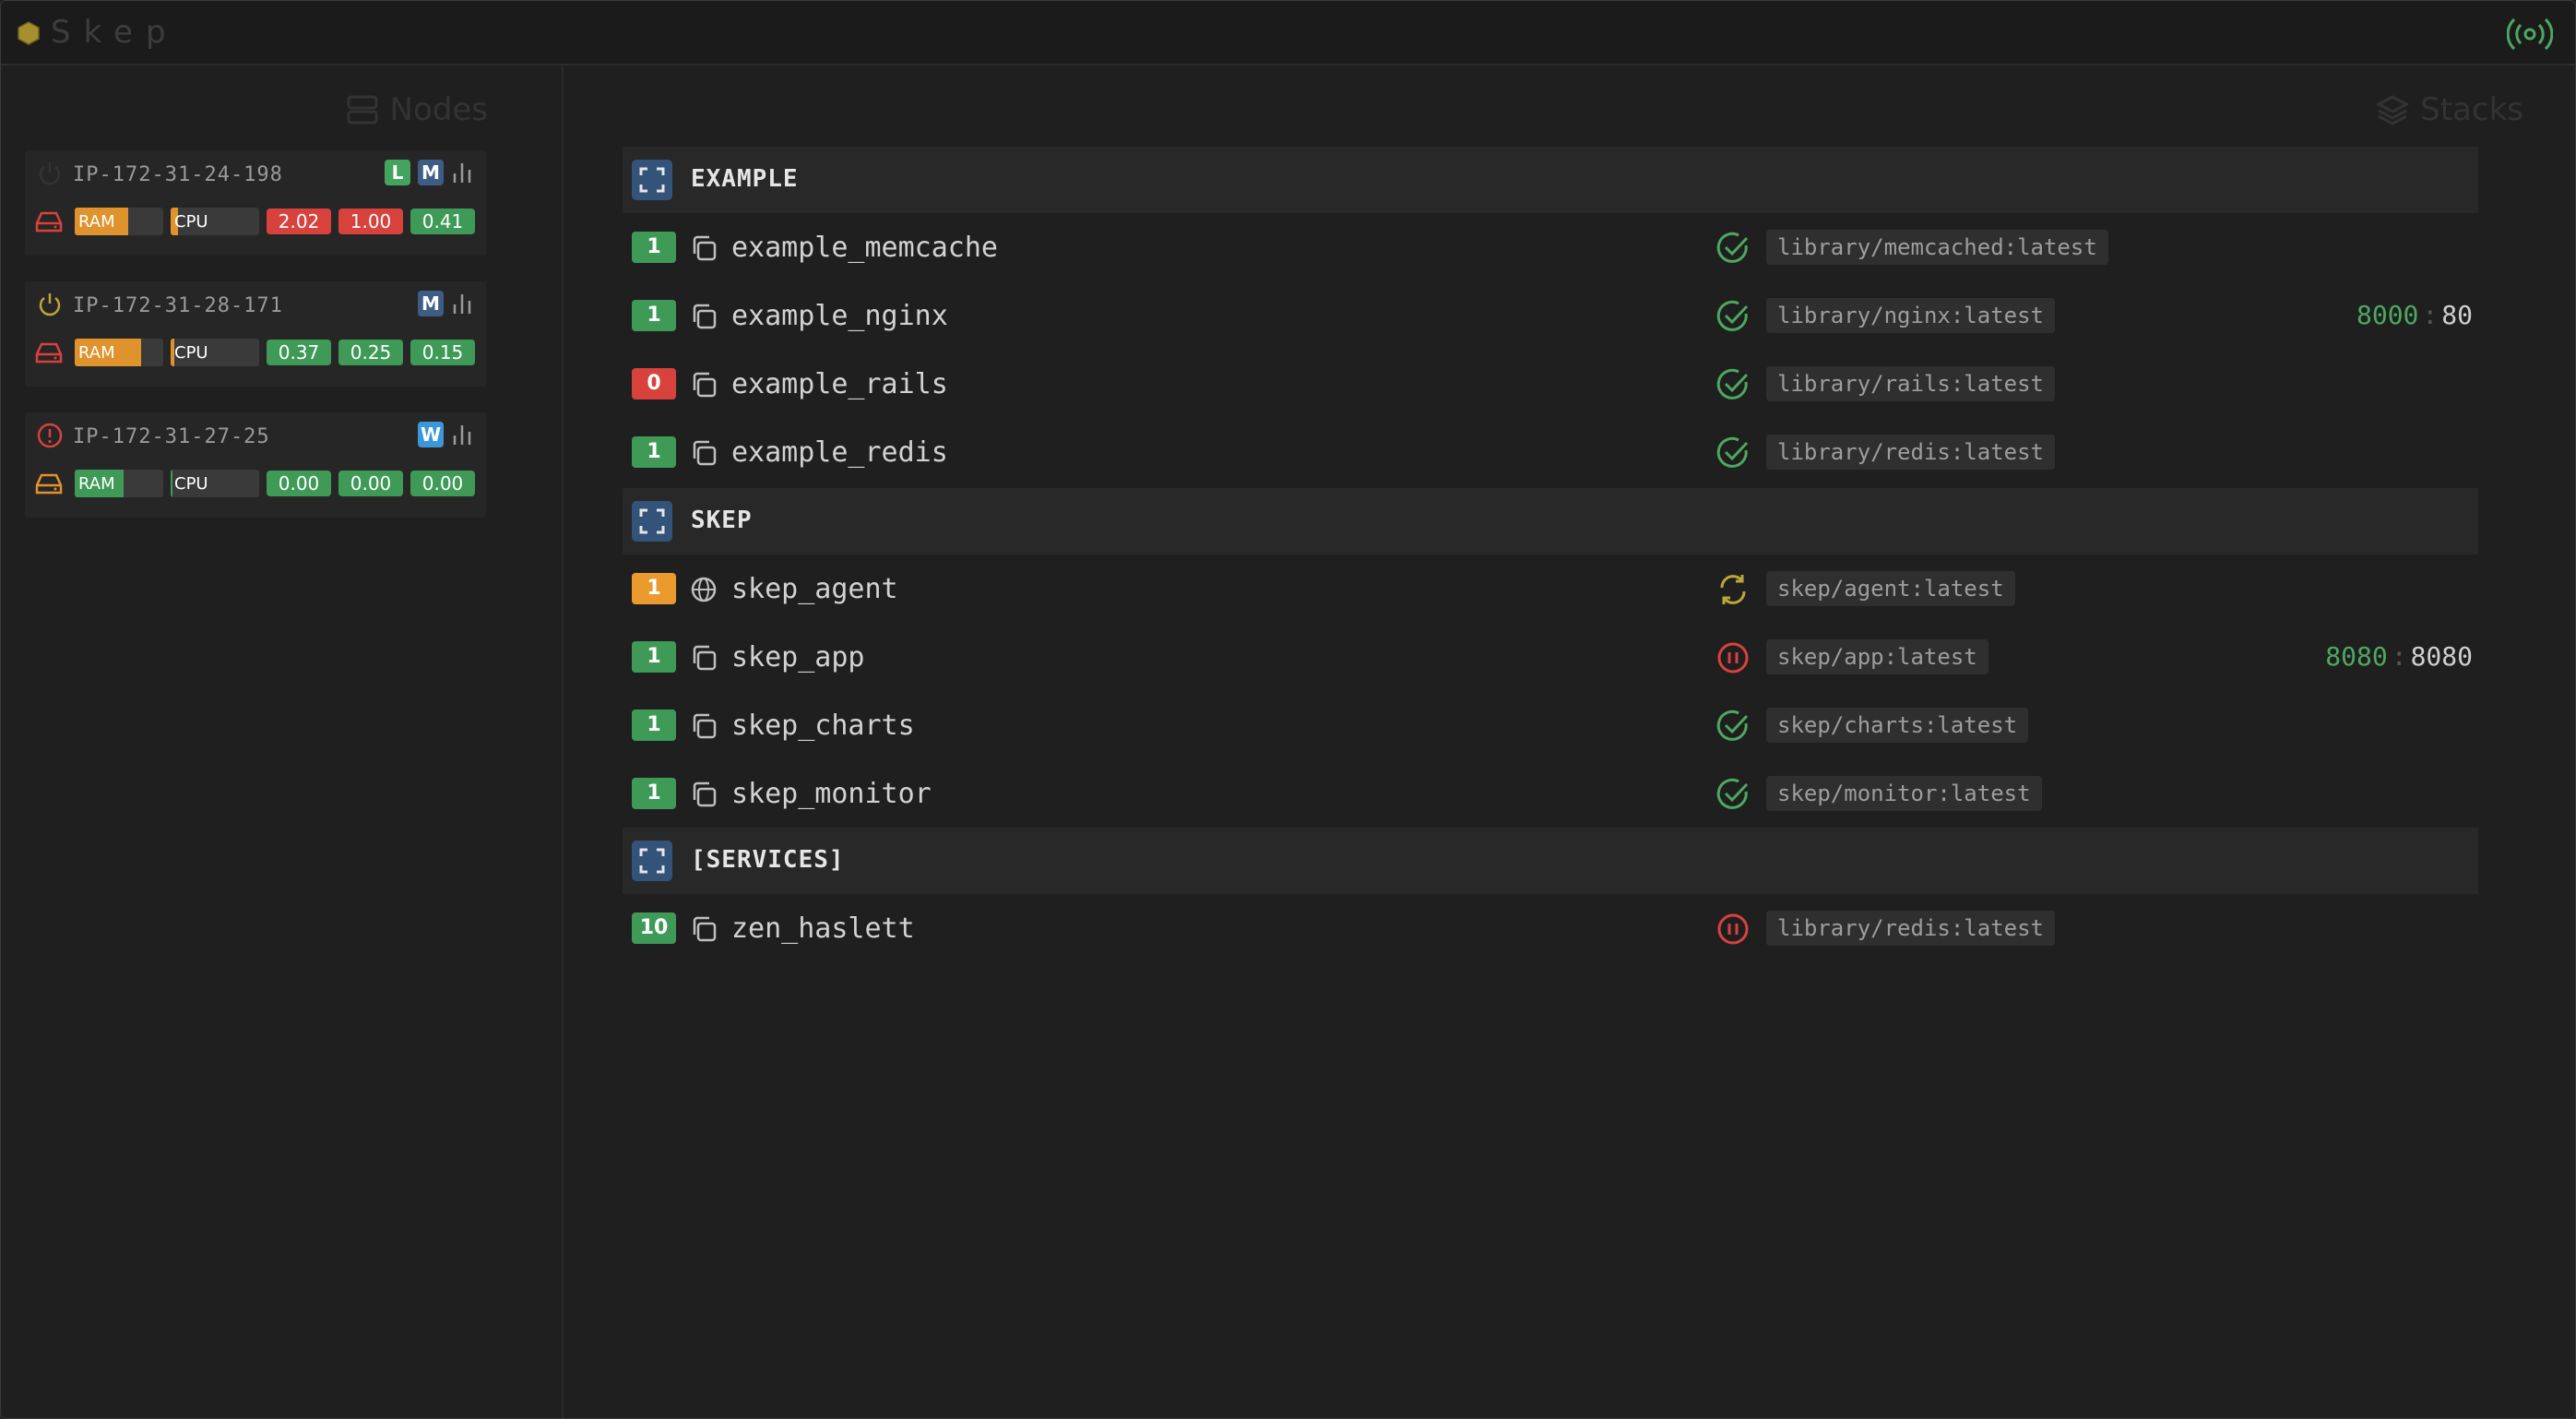 The height and width of the screenshot is (1419, 2576). What do you see at coordinates (2399, 656) in the screenshot?
I see `port-mapping: 8080:8080` at bounding box center [2399, 656].